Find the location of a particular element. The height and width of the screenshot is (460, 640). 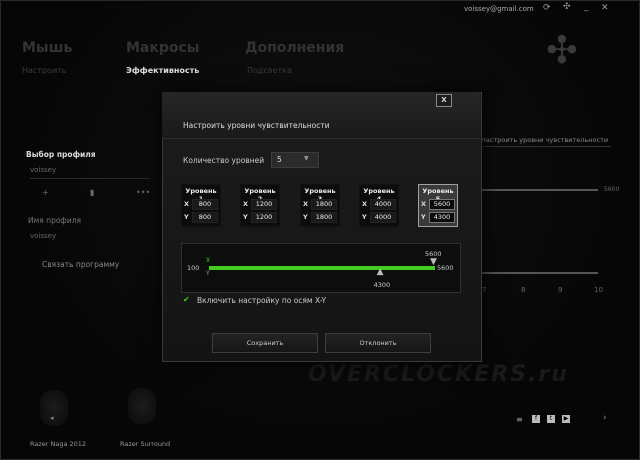

level-y-row: Y 800 is located at coordinates (201, 217).